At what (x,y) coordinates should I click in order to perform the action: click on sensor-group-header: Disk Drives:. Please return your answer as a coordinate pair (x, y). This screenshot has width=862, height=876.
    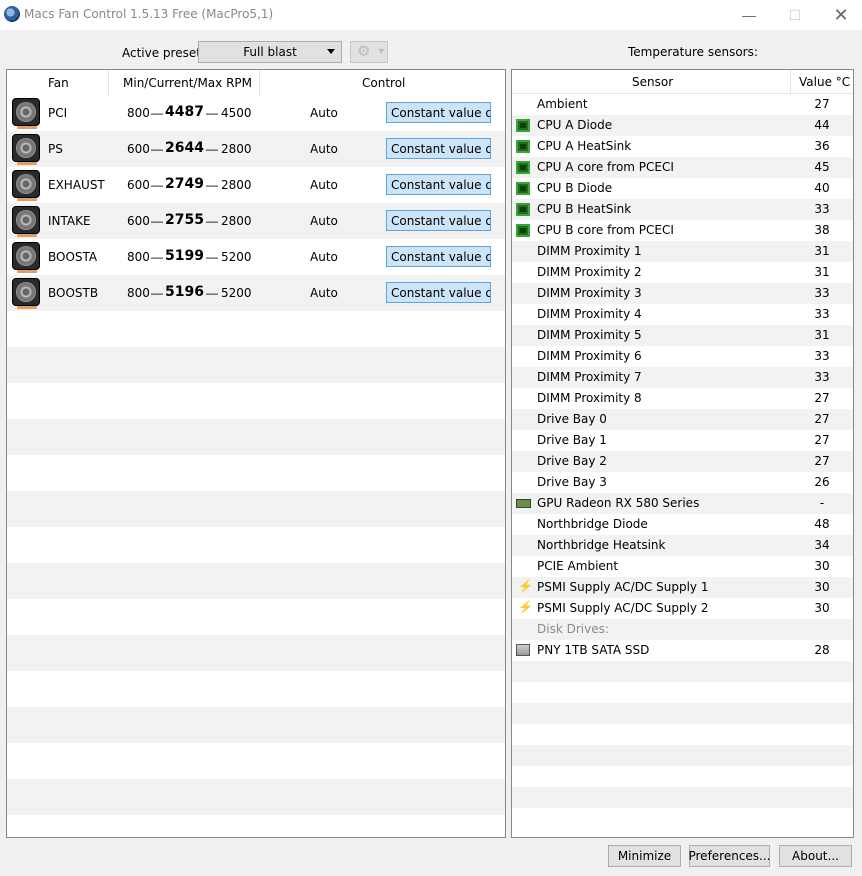
    Looking at the image, I should click on (682, 629).